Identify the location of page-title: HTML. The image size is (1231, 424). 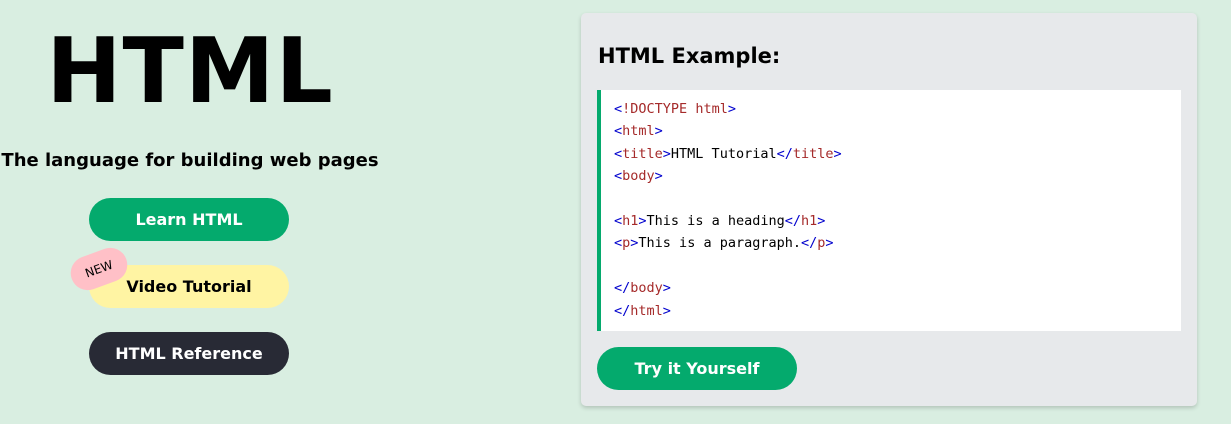
(190, 71).